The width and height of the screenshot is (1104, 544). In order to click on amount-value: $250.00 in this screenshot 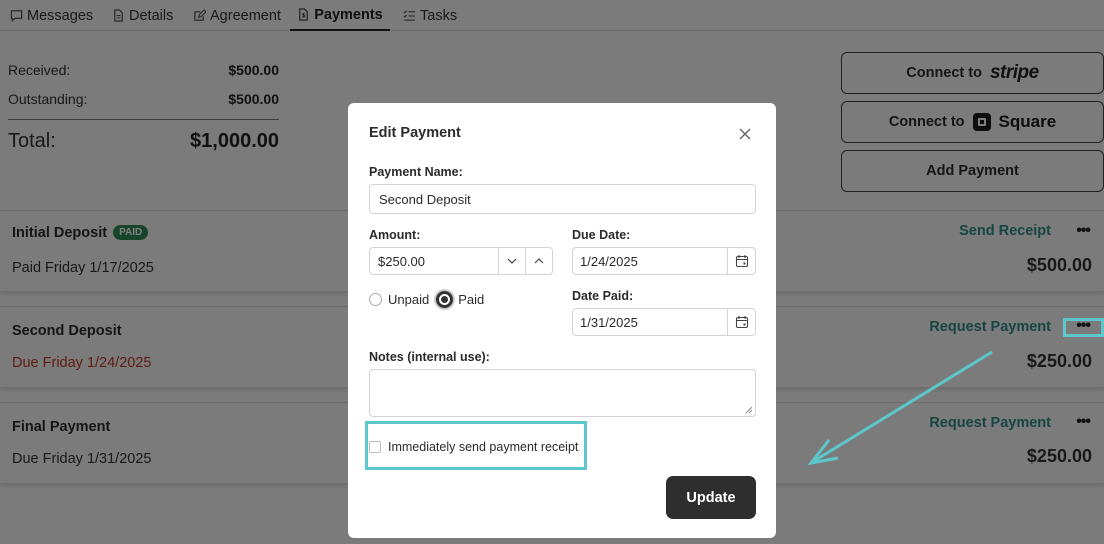, I will do `click(401, 261)`.